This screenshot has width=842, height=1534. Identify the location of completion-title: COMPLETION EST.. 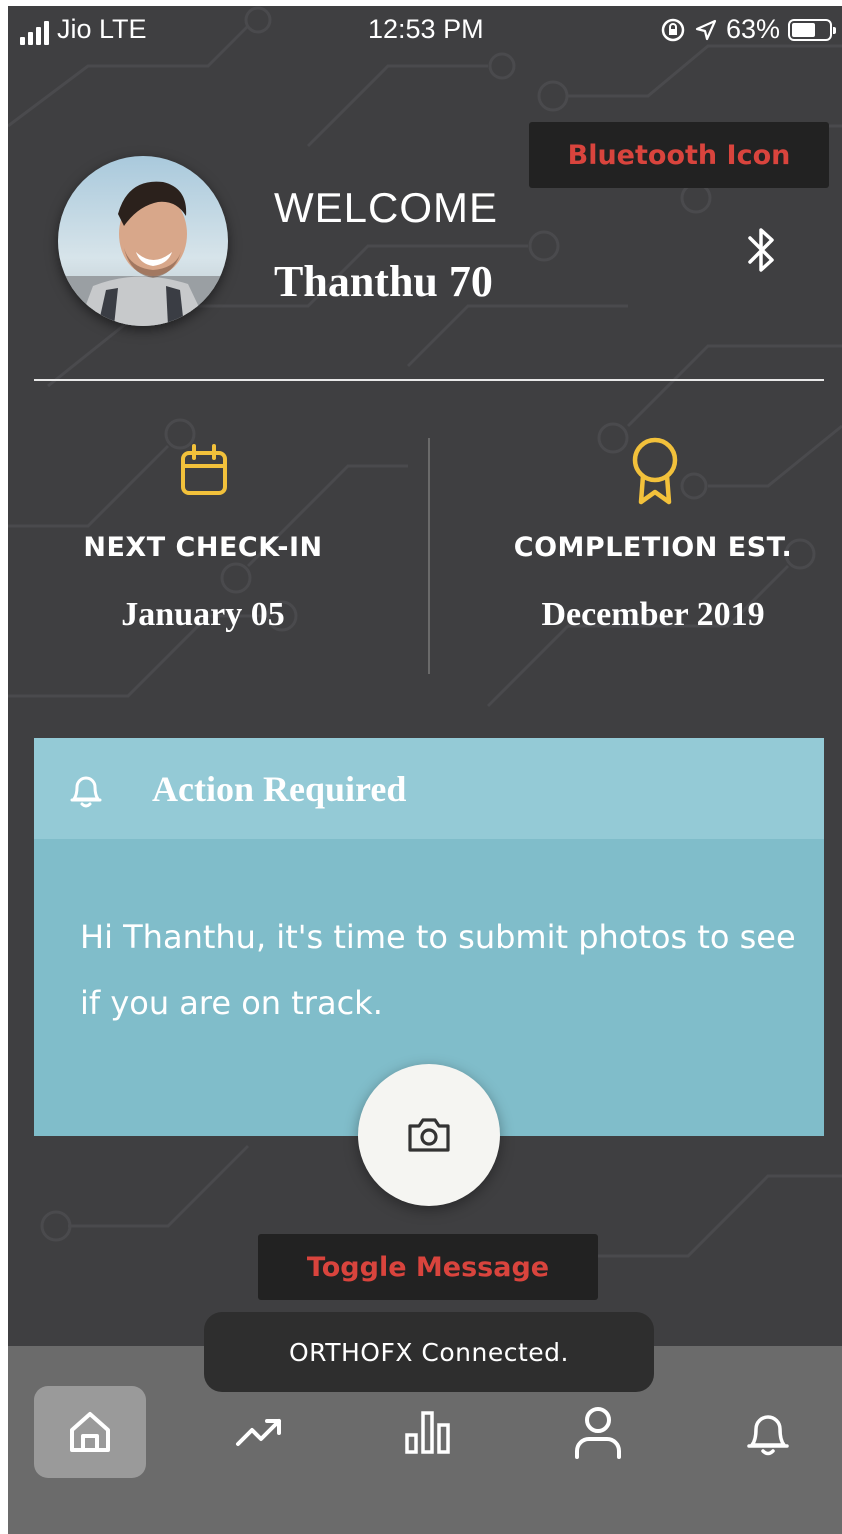
(653, 547).